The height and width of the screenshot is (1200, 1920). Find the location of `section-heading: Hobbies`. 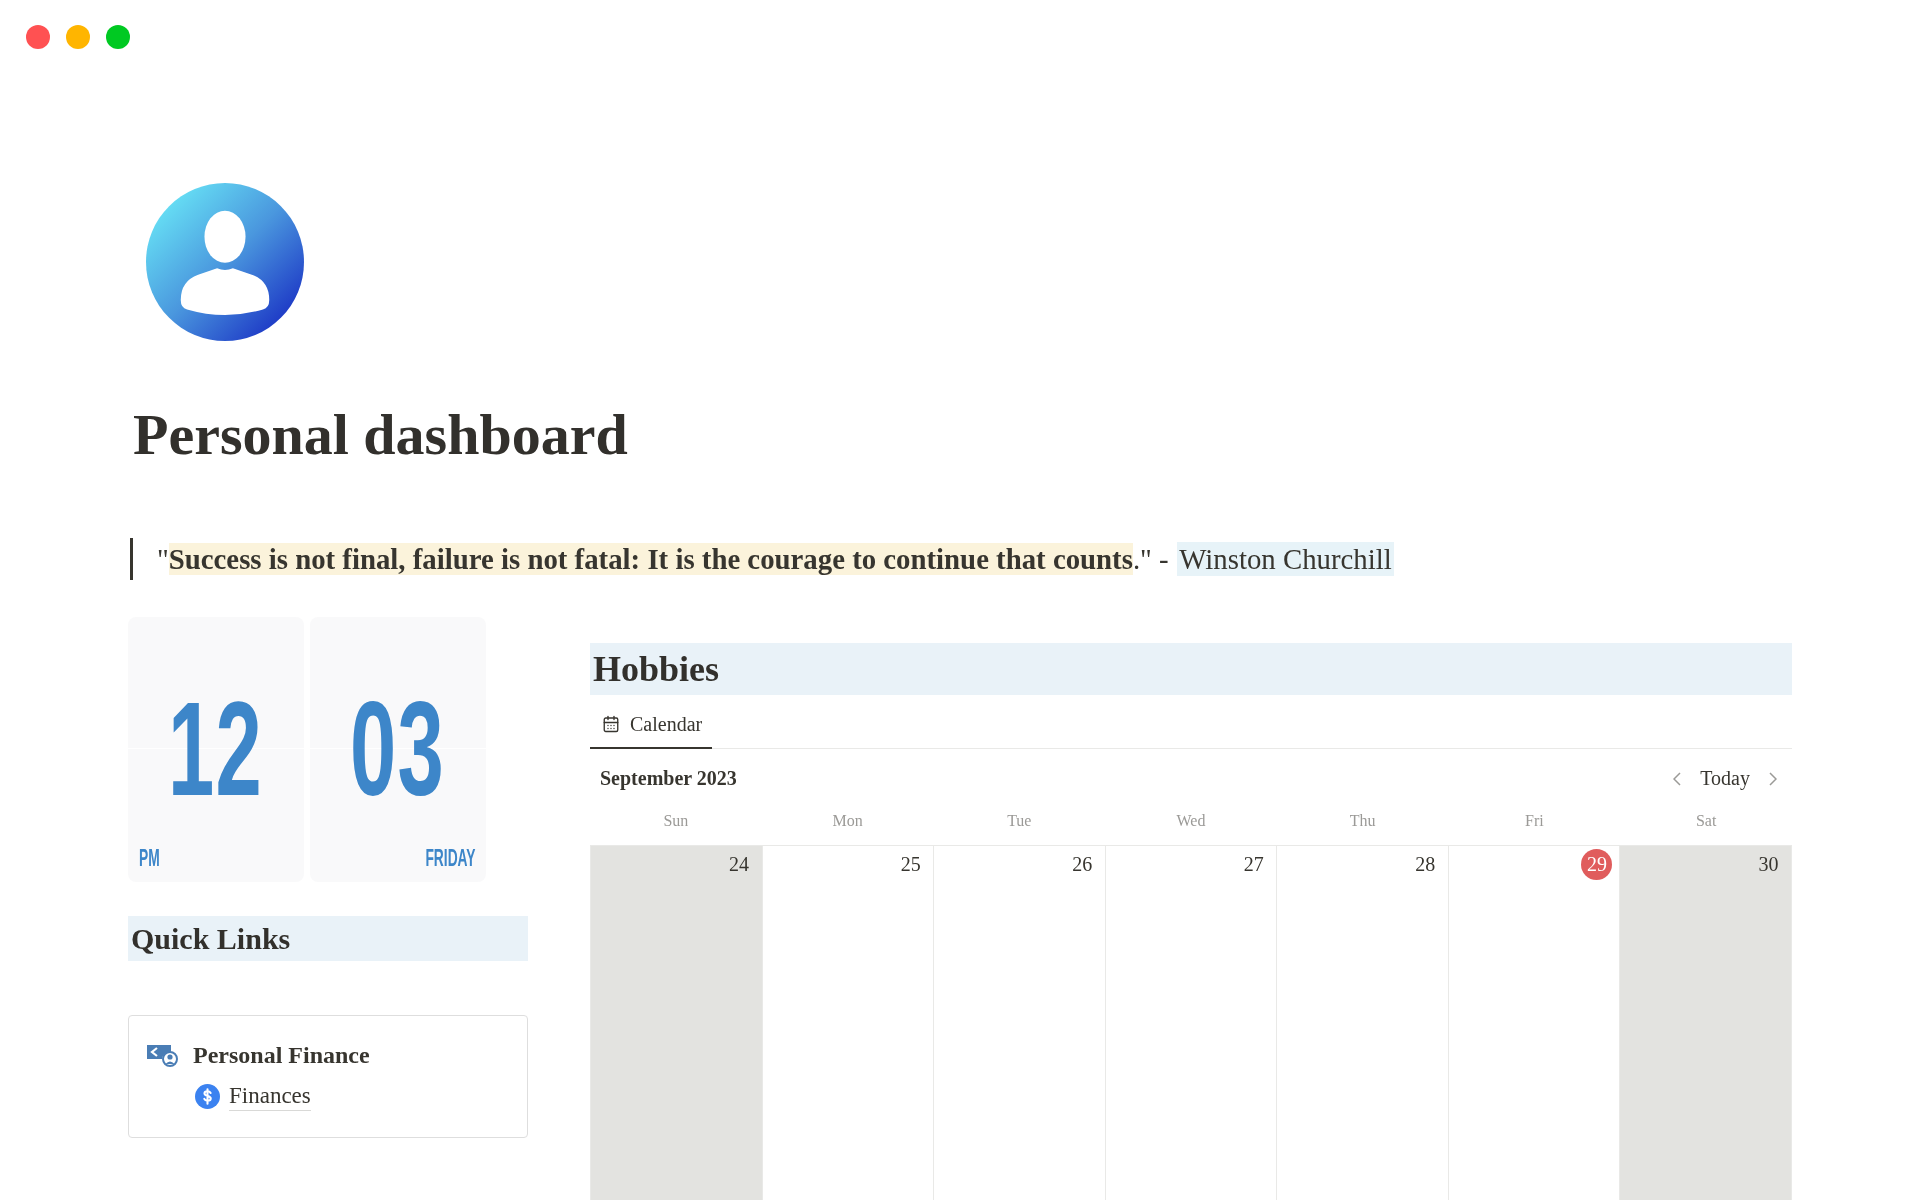

section-heading: Hobbies is located at coordinates (1191, 668).